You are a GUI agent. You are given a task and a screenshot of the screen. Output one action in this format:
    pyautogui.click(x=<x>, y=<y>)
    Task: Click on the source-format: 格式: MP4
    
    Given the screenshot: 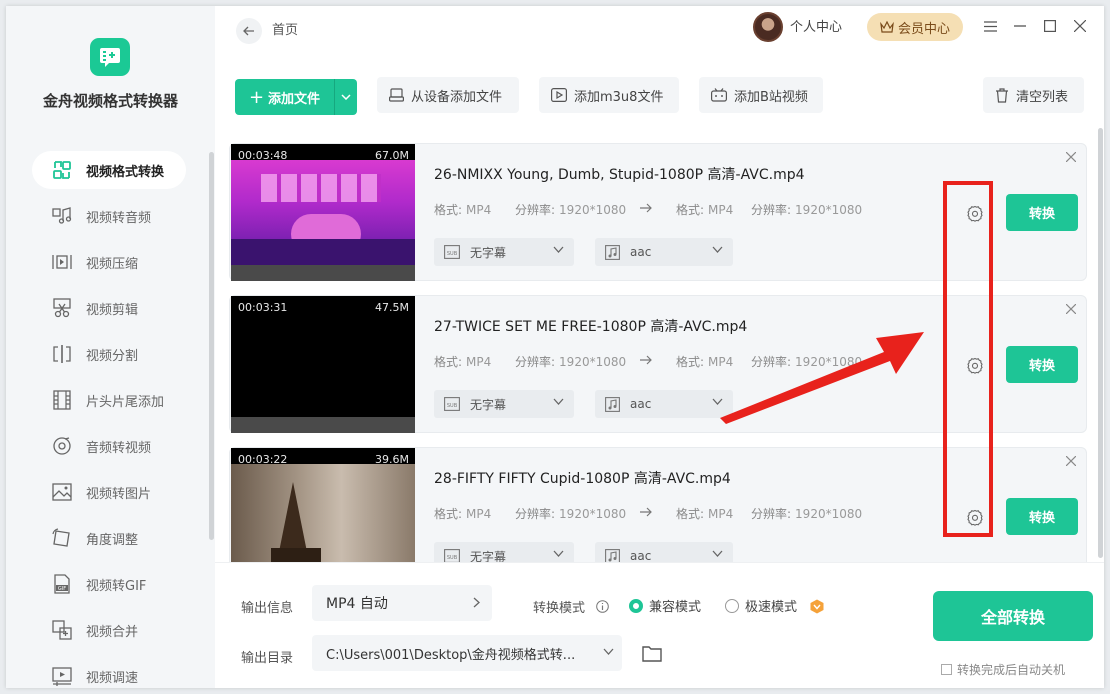 What is the action you would take?
    pyautogui.click(x=462, y=513)
    